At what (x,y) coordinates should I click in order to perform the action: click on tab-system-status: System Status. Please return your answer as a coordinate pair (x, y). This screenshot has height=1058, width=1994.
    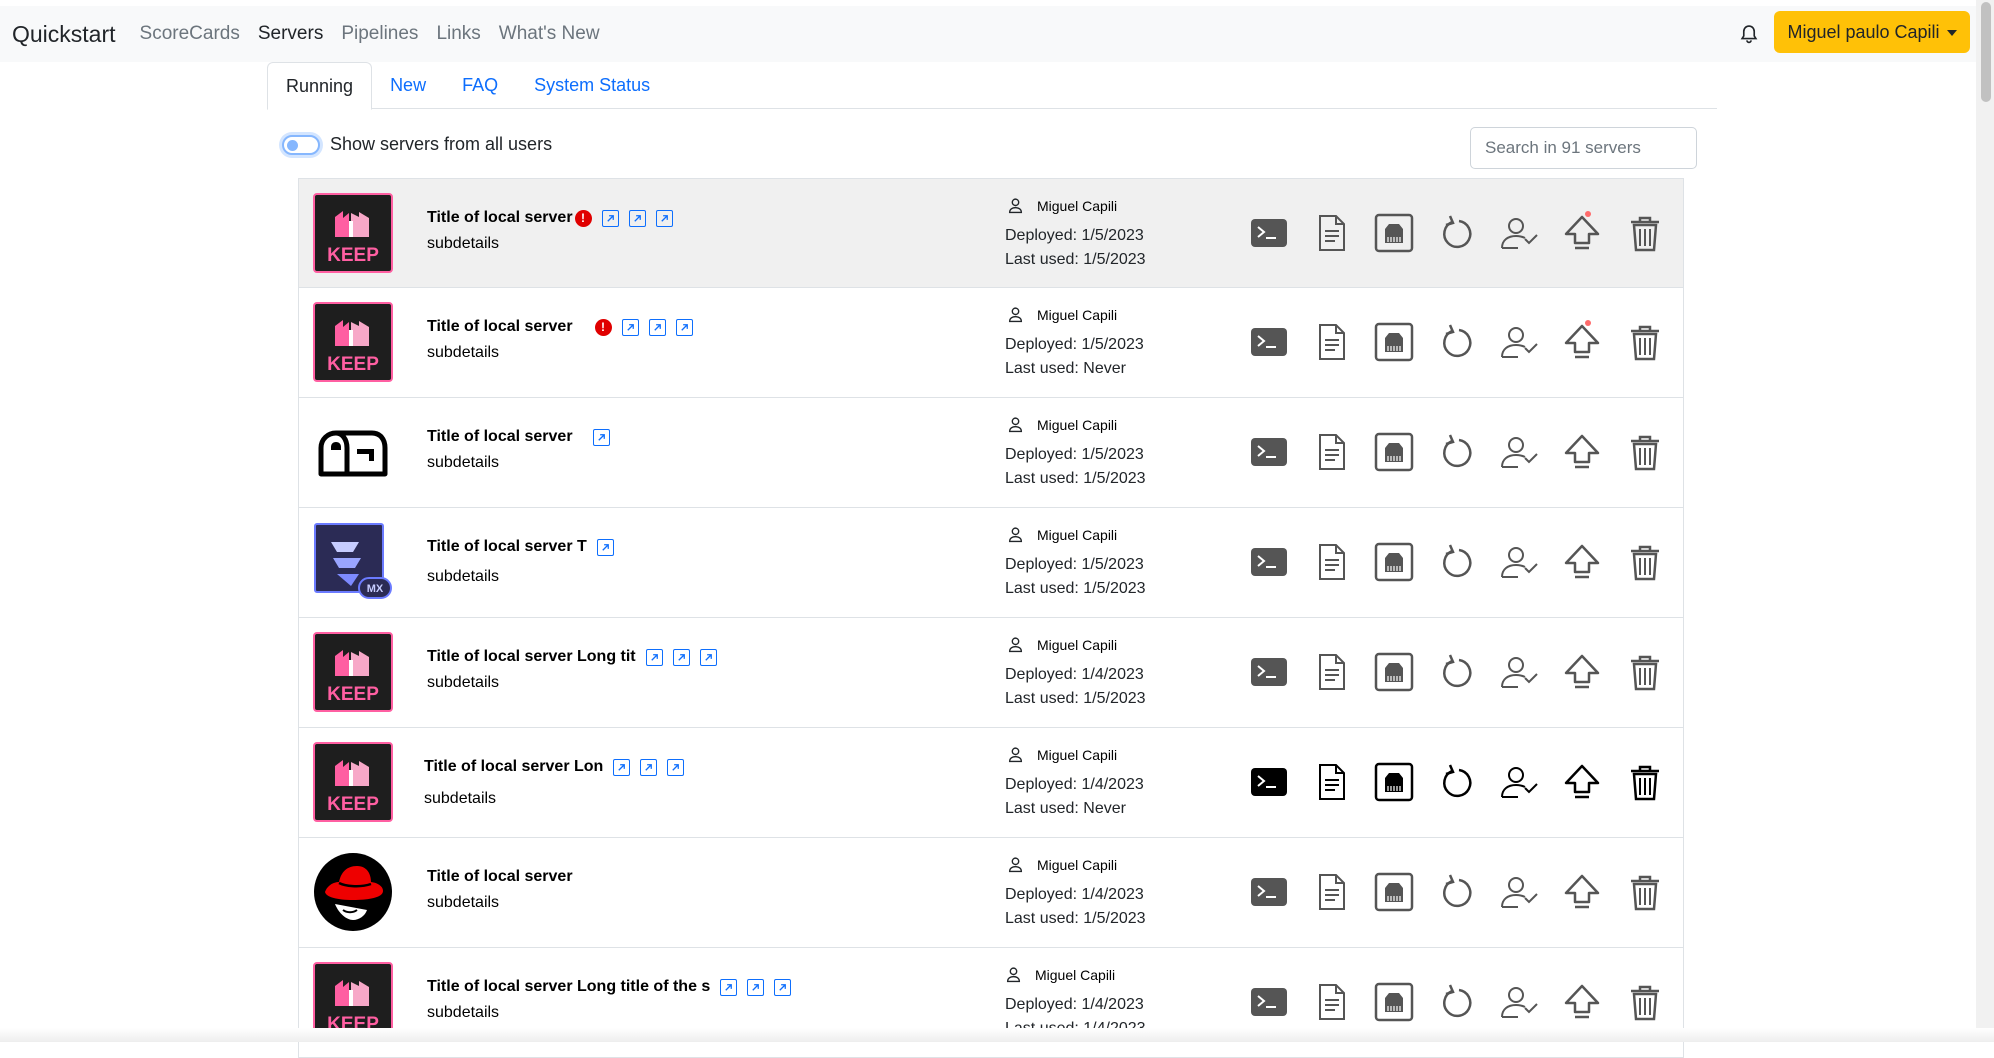
    Looking at the image, I should click on (592, 85).